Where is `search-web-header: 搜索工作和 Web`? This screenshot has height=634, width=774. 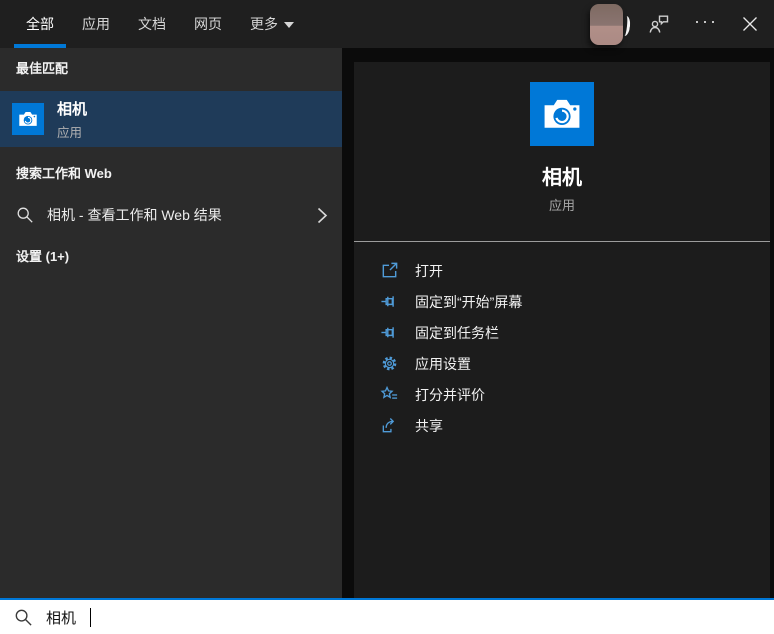
search-web-header: 搜索工作和 Web is located at coordinates (64, 173).